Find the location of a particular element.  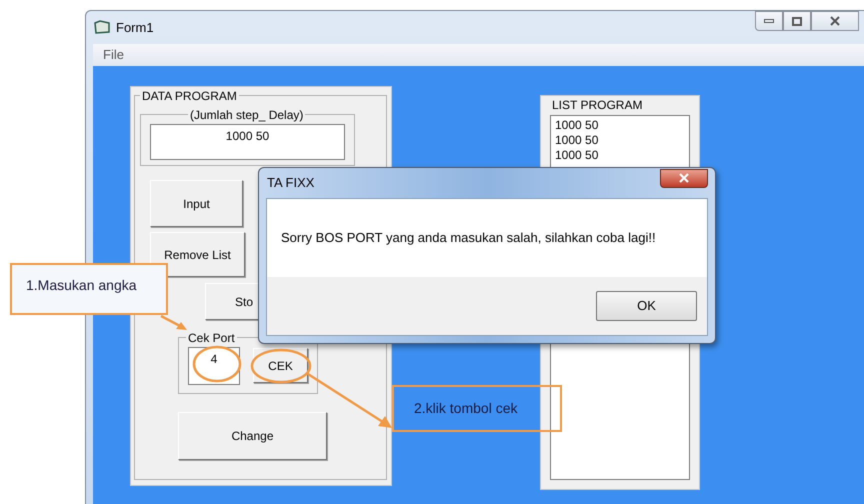

menu-item: File is located at coordinates (113, 55).